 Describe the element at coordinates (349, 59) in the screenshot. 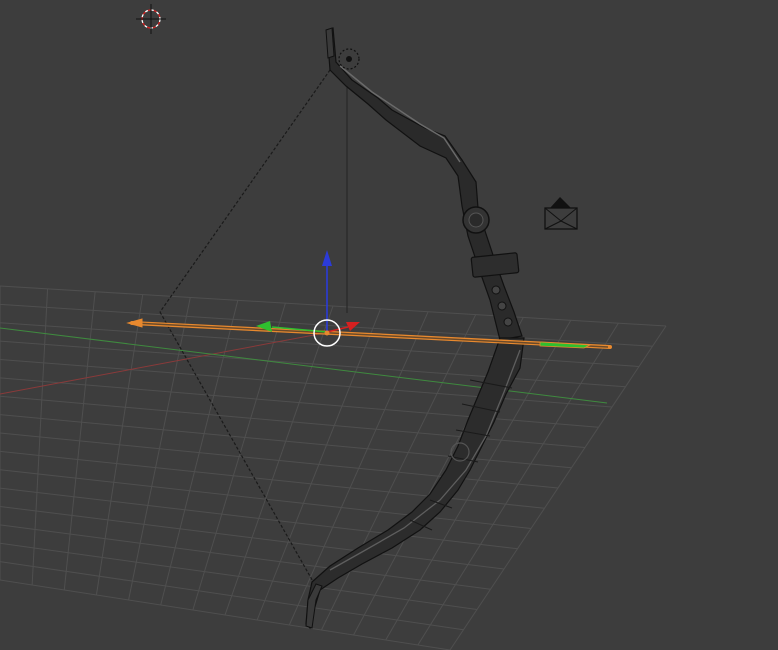

I see `empty-object-icon` at that location.